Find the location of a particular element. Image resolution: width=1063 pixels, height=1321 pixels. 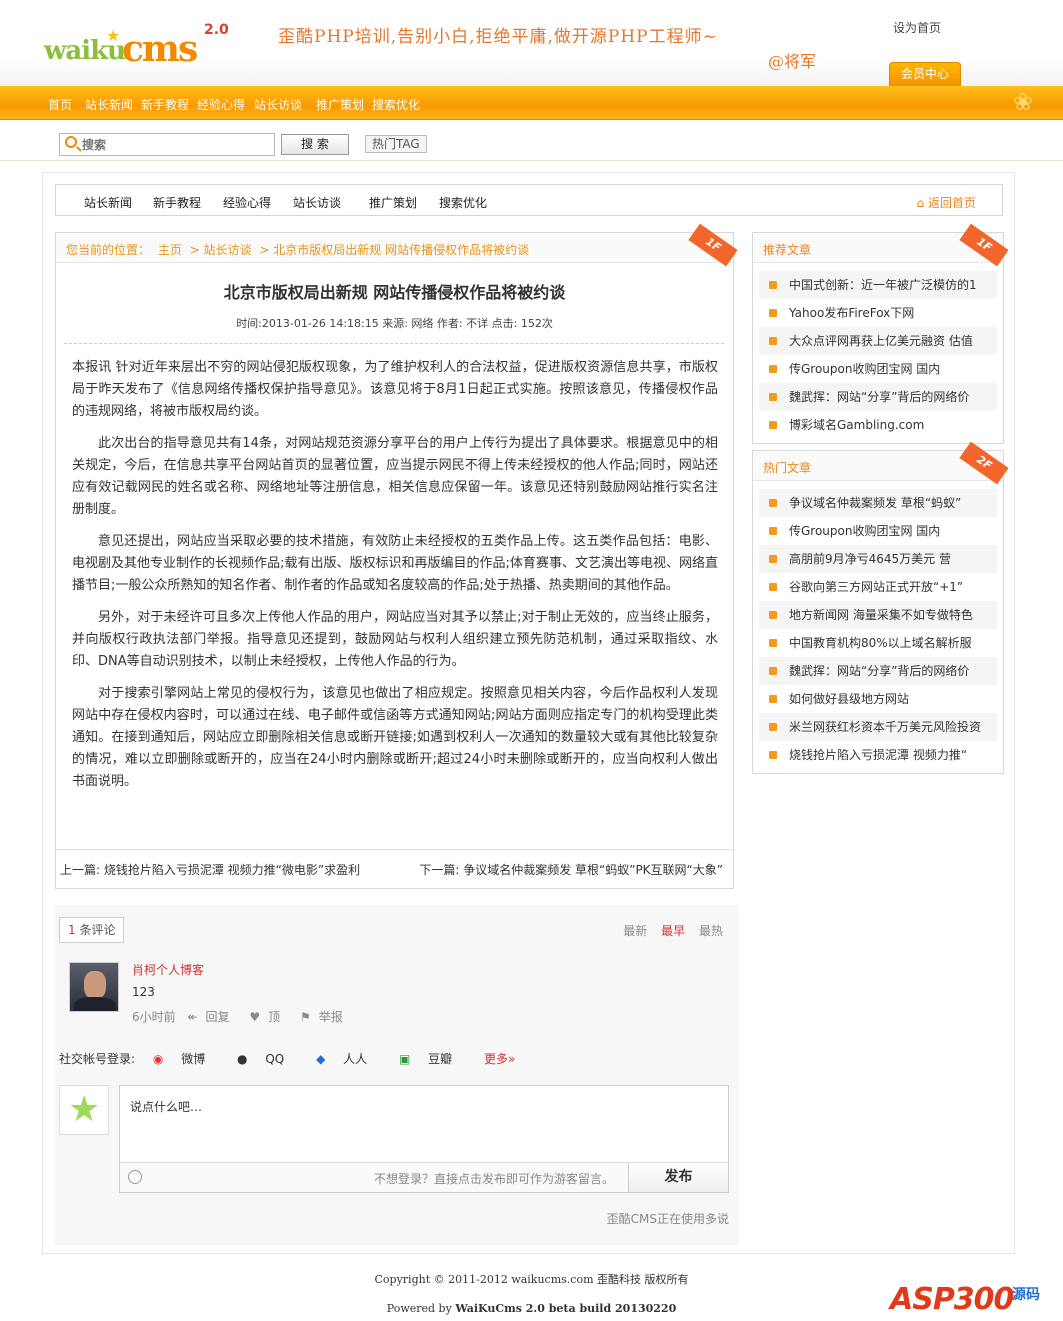

avatar is located at coordinates (94, 987).